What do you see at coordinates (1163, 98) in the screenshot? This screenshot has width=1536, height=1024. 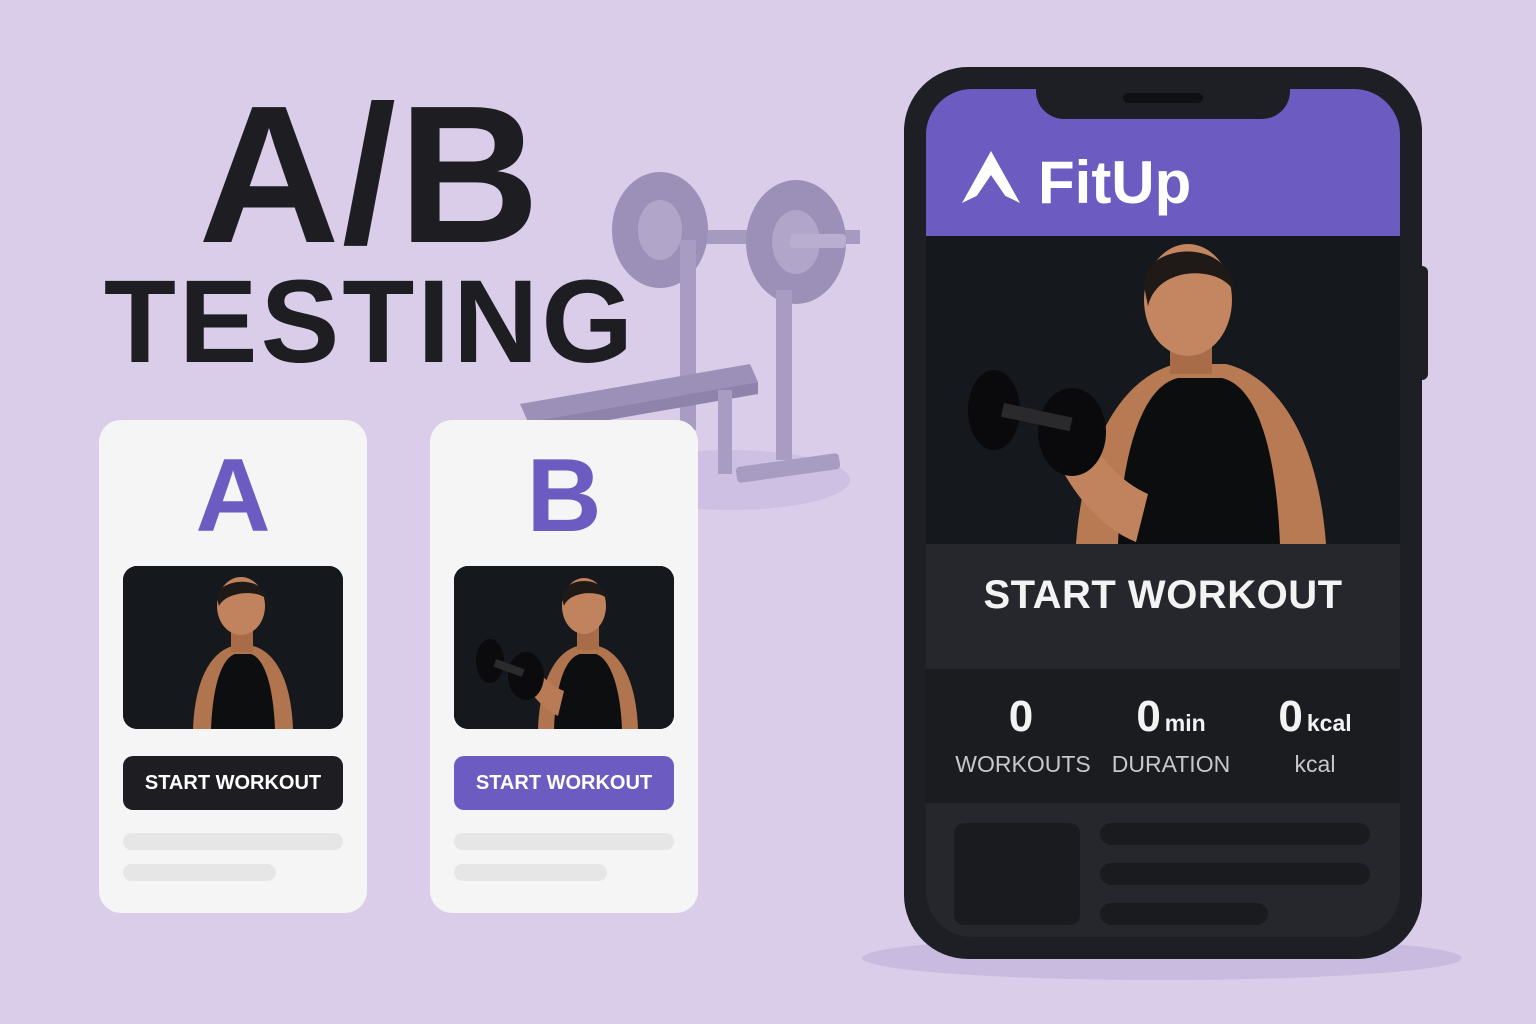 I see `phone-speaker` at bounding box center [1163, 98].